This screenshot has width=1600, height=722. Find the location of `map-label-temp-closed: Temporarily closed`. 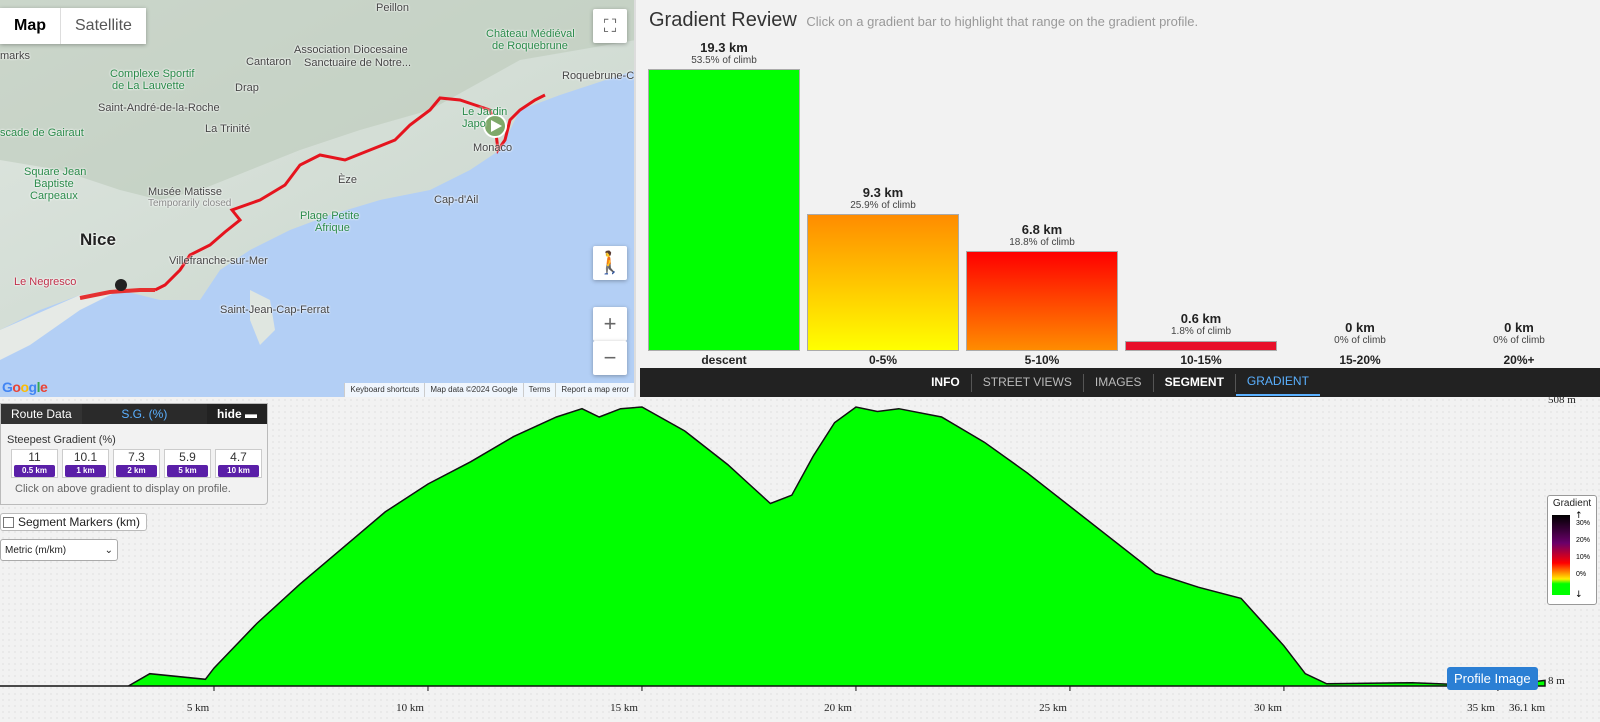

map-label-temp-closed: Temporarily closed is located at coordinates (190, 203).